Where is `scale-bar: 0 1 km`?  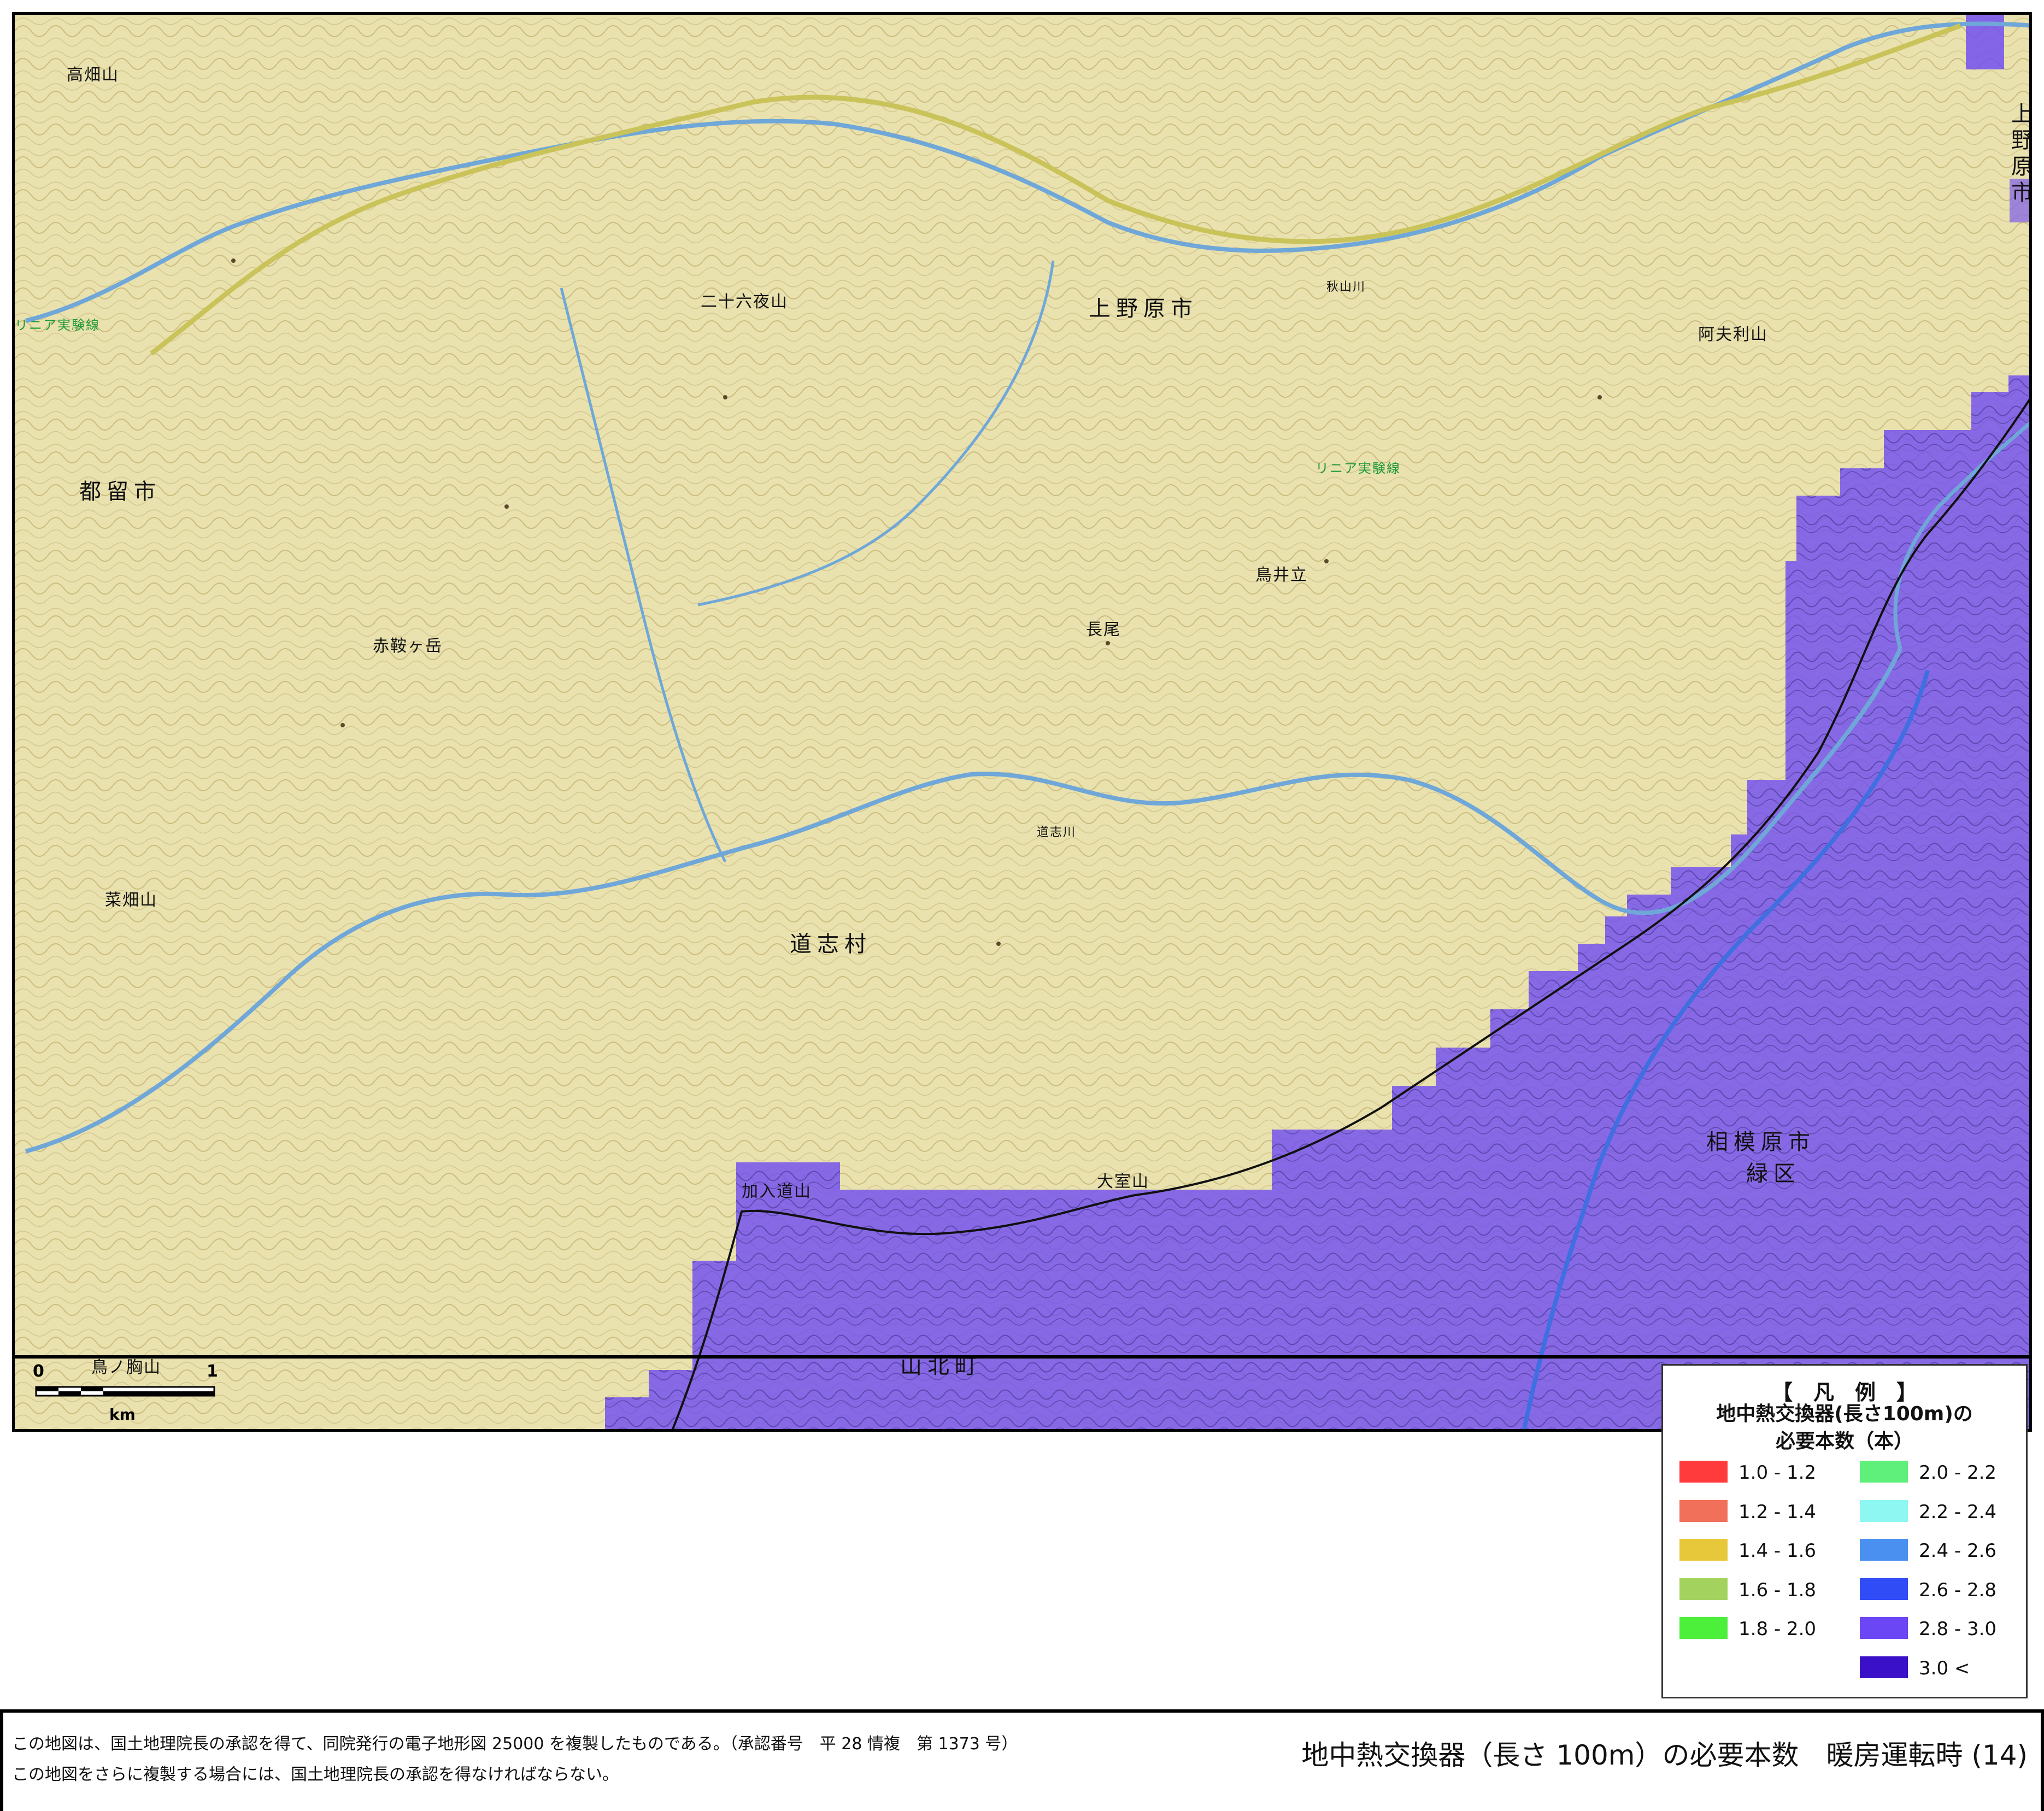
scale-bar: 0 1 km is located at coordinates (131, 1394).